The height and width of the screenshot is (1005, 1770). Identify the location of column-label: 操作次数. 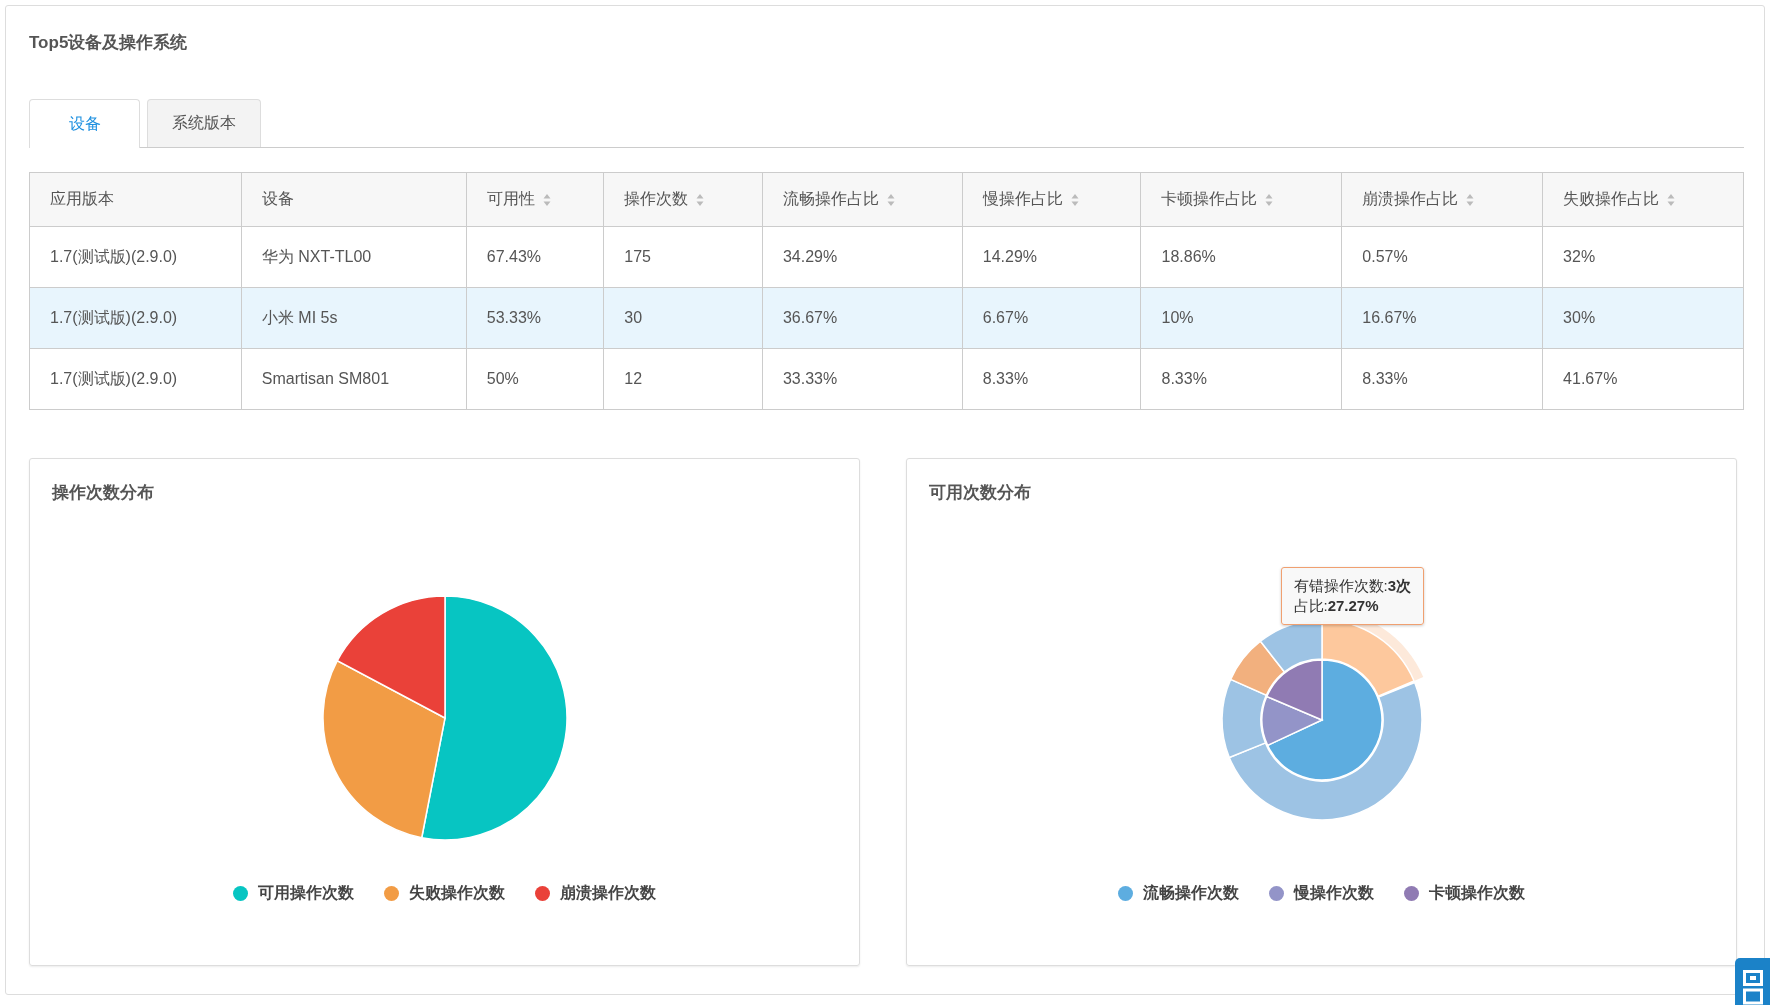
(656, 199).